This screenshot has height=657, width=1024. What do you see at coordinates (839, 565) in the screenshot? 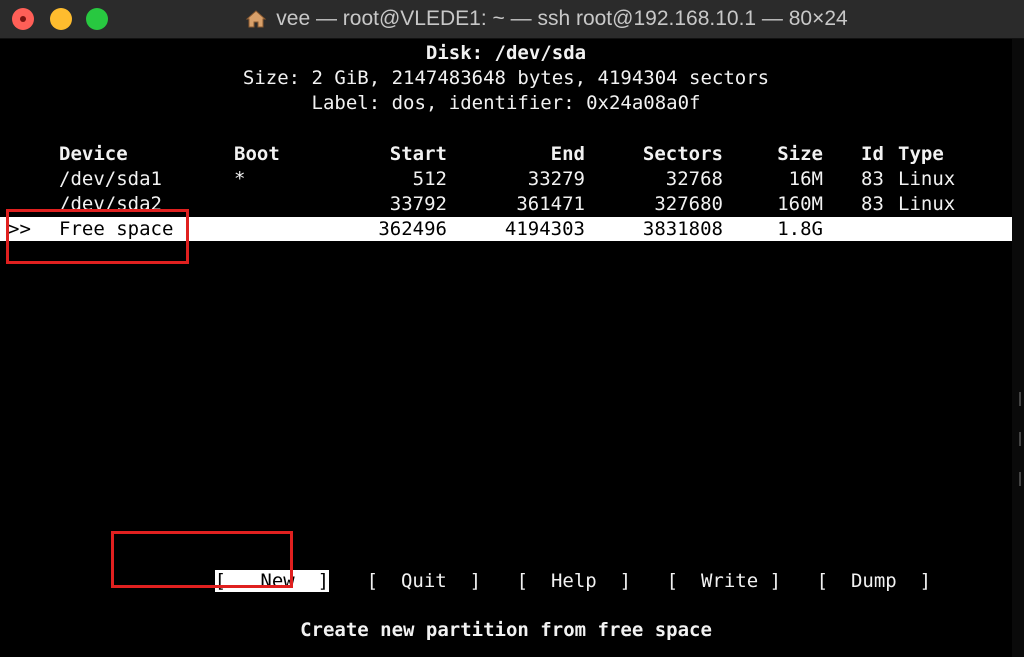
I see `dump-button: [ Dump ]` at bounding box center [839, 565].